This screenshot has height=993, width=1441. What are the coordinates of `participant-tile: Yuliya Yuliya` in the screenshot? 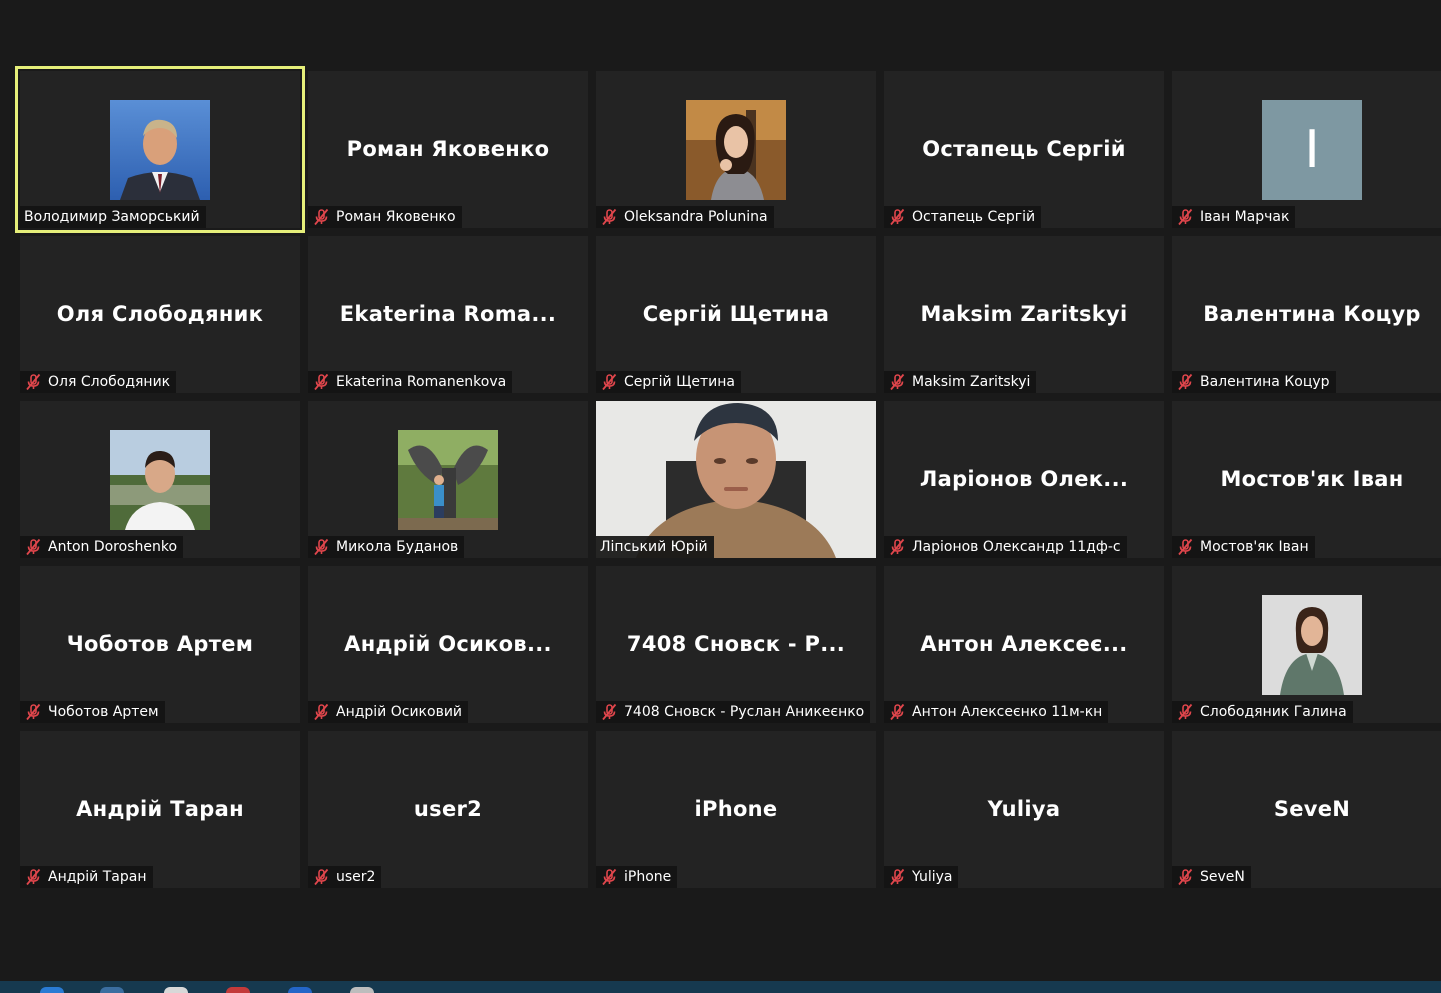 It's located at (1024, 809).